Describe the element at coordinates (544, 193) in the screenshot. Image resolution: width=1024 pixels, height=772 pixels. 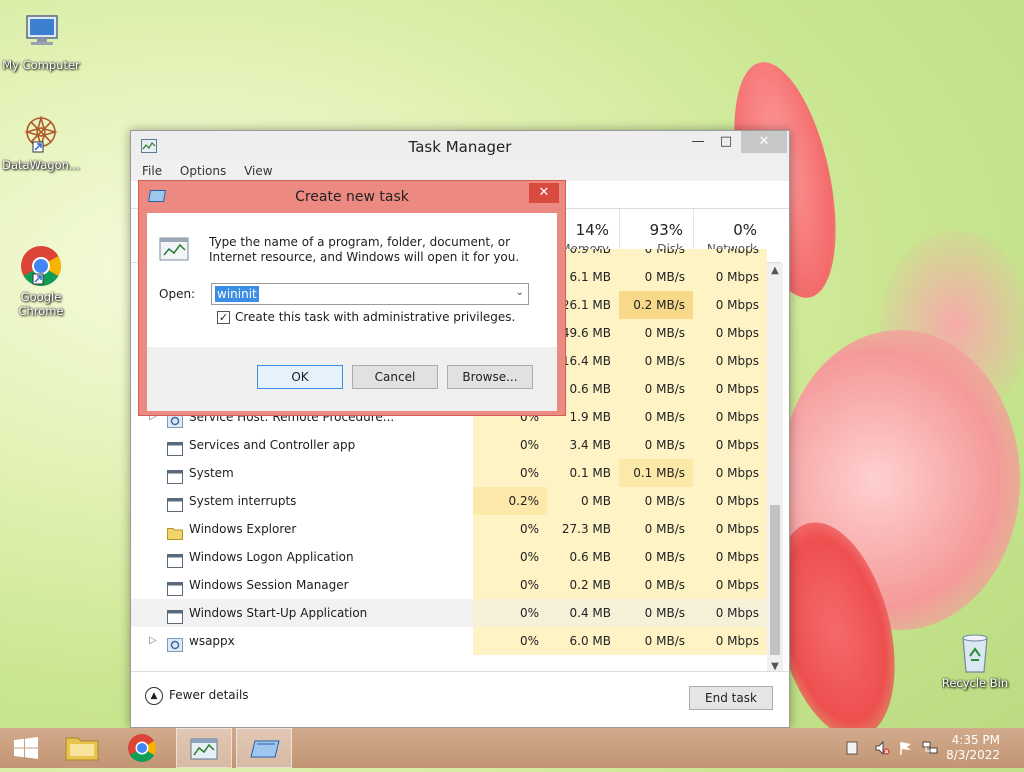
I see `dialog-close-button: ✕` at that location.